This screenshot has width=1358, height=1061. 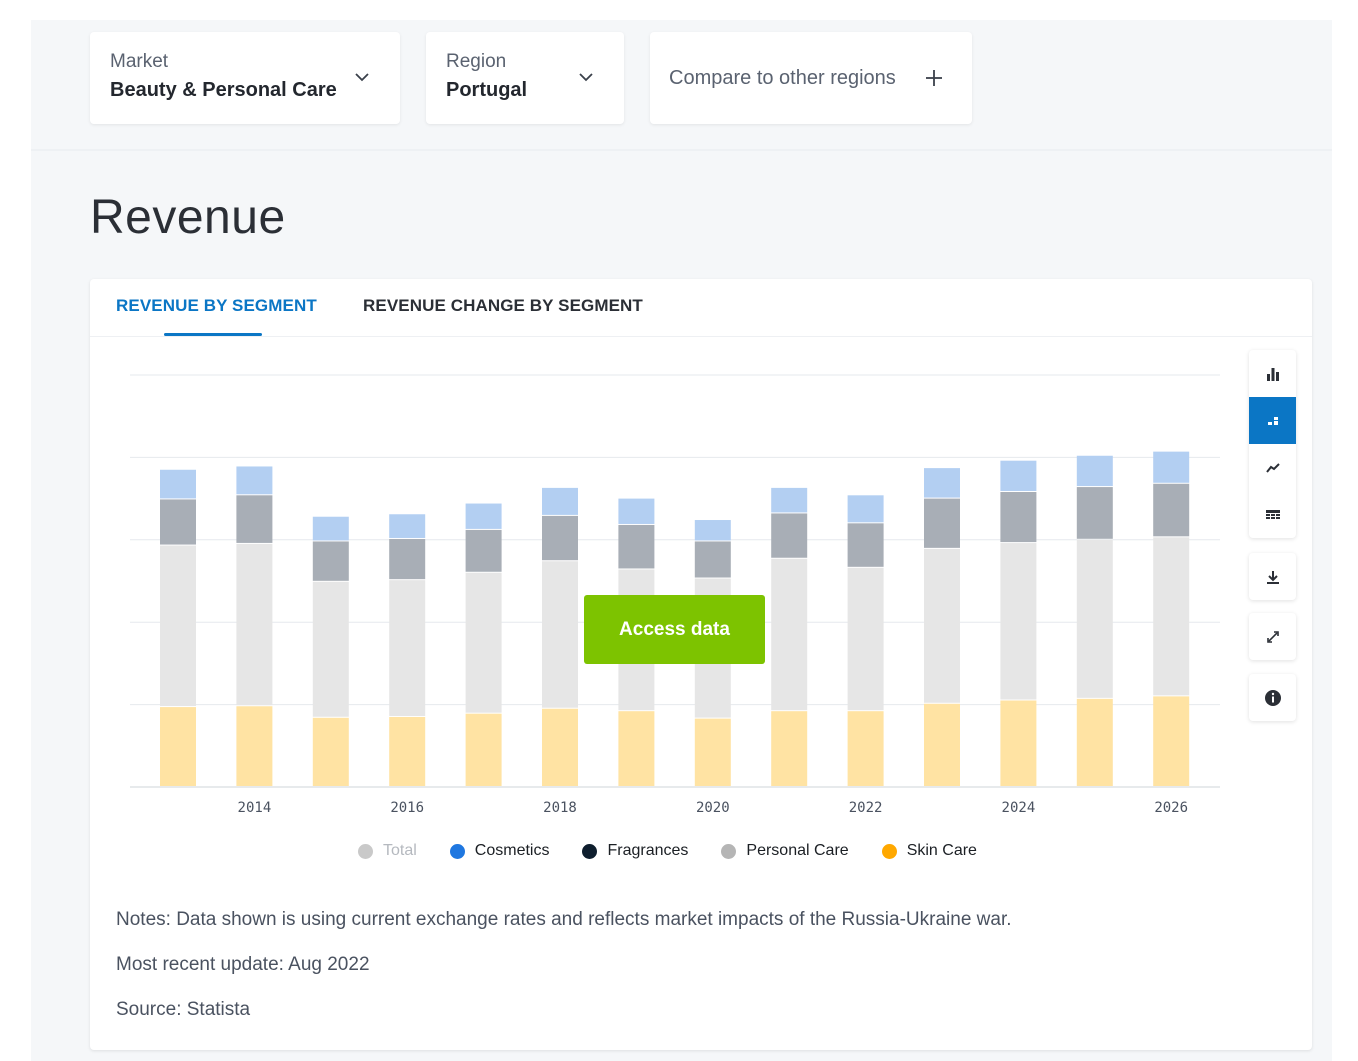 I want to click on info-icon, so click(x=1272, y=697).